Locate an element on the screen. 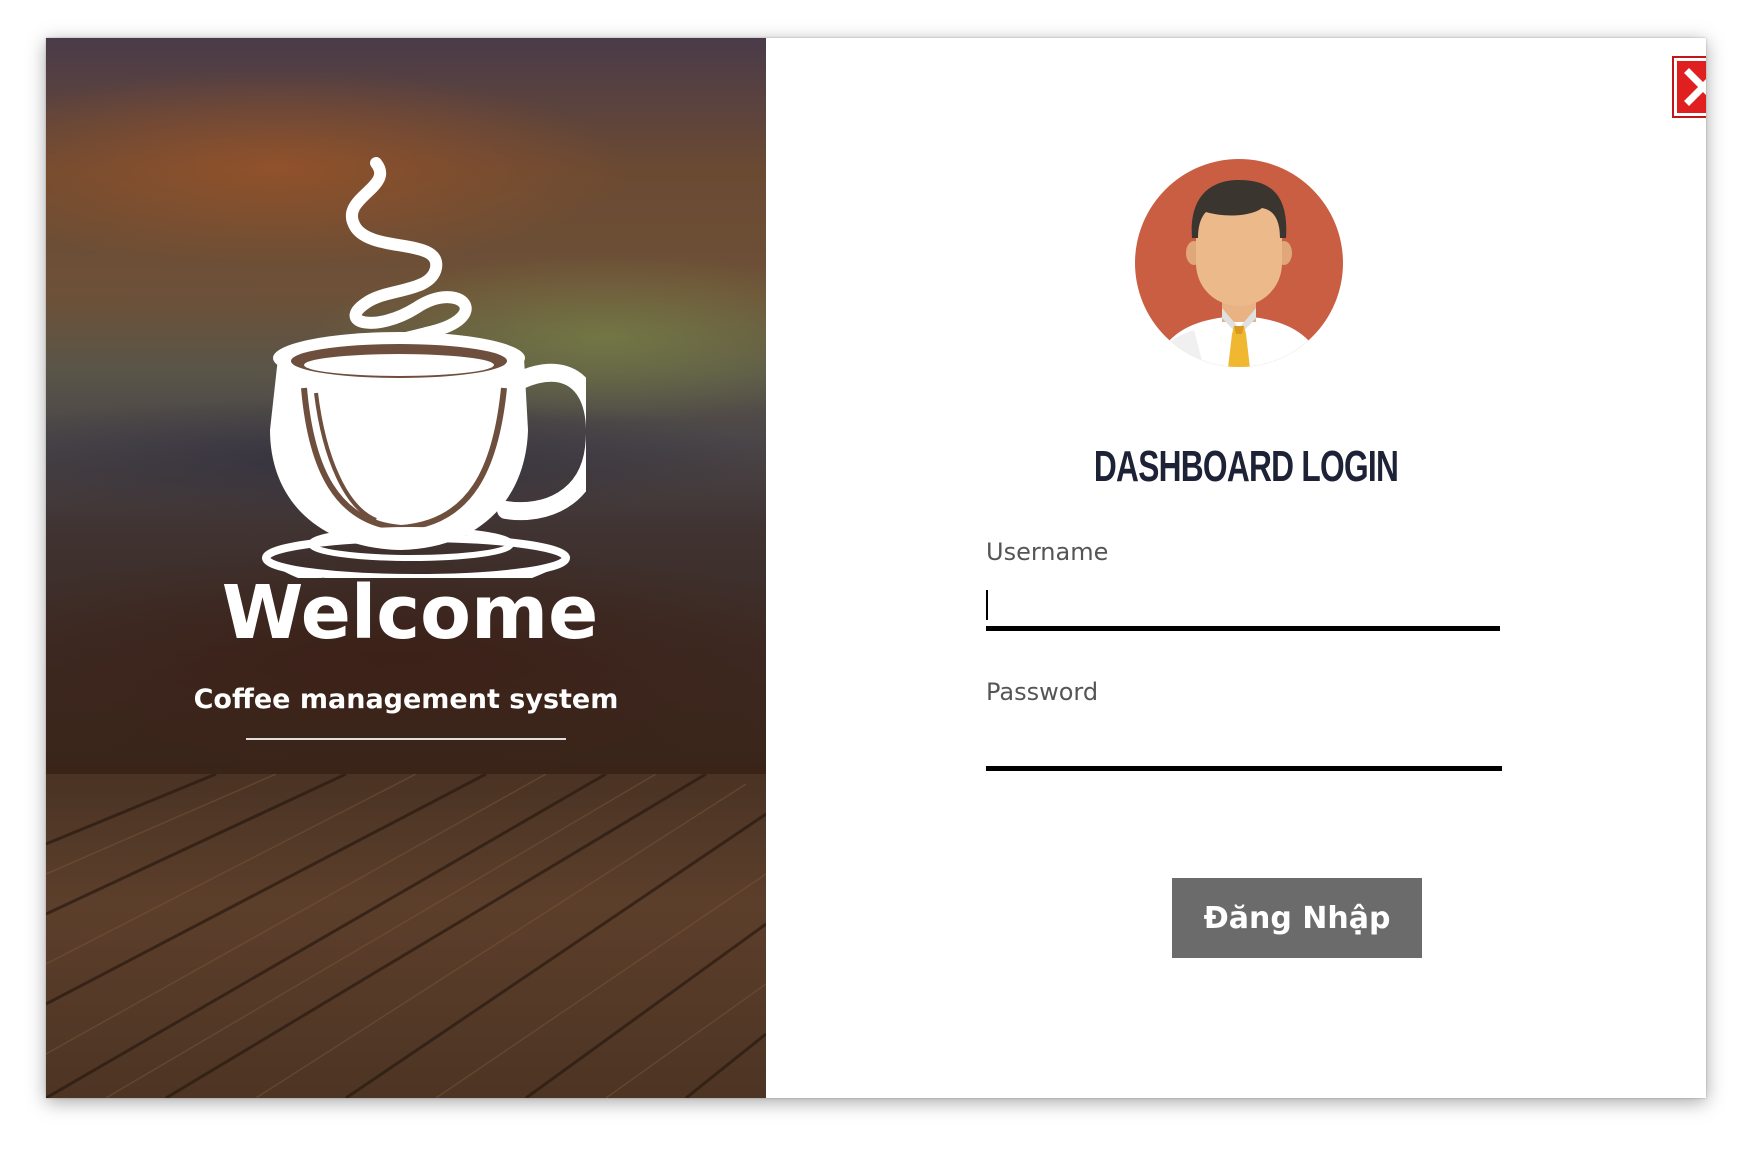 The image size is (1752, 1154). close-icon is located at coordinates (1695, 87).